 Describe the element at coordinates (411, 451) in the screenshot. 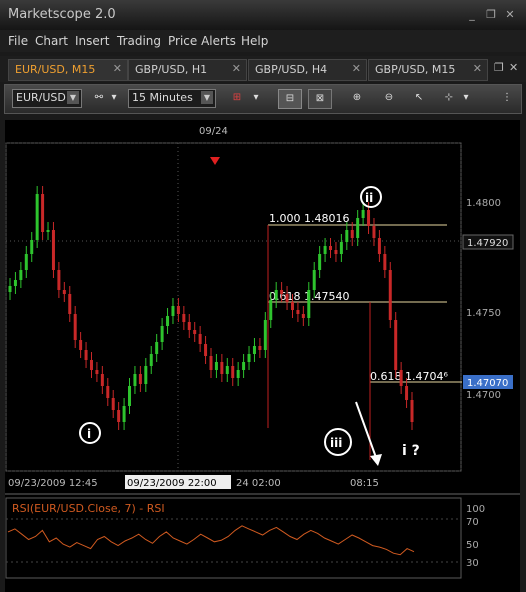

I see `wave-label-i-question: i ?` at that location.